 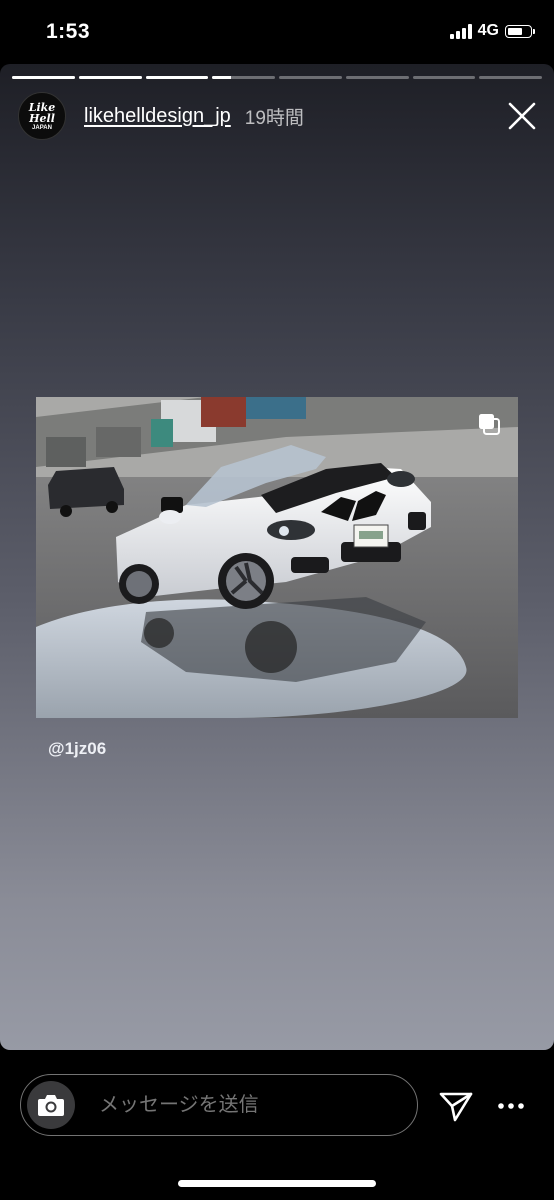 I want to click on camera-button, so click(x=51, y=1105).